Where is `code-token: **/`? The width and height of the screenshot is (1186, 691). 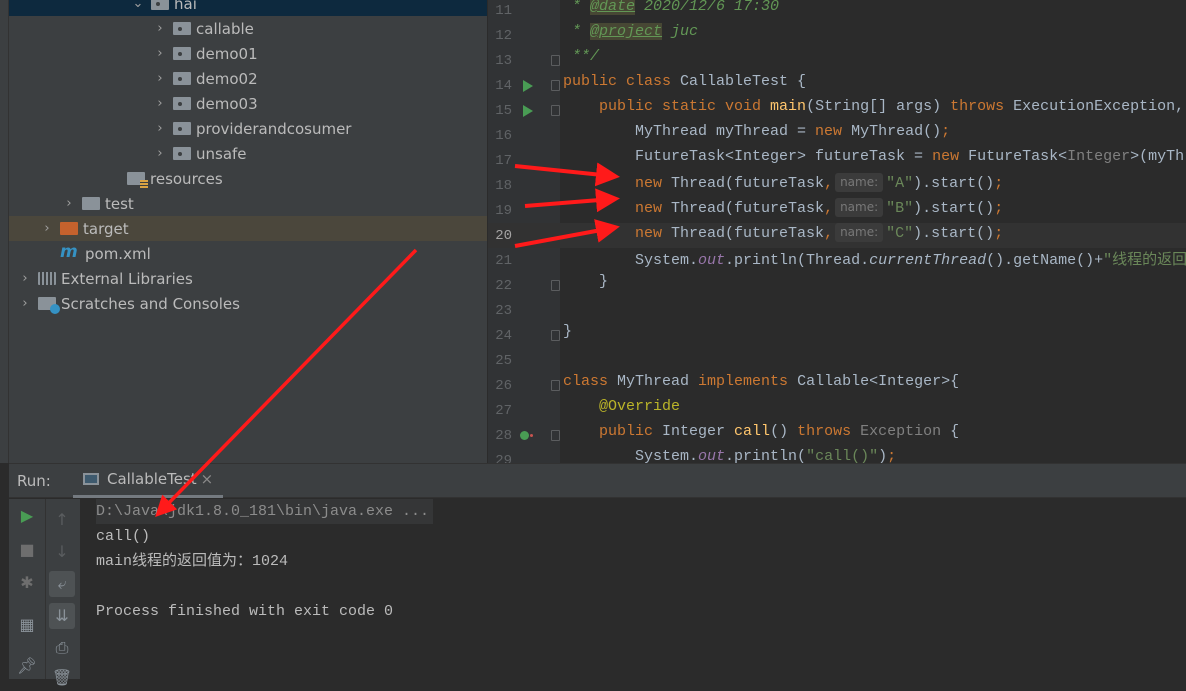 code-token: **/ is located at coordinates (581, 56).